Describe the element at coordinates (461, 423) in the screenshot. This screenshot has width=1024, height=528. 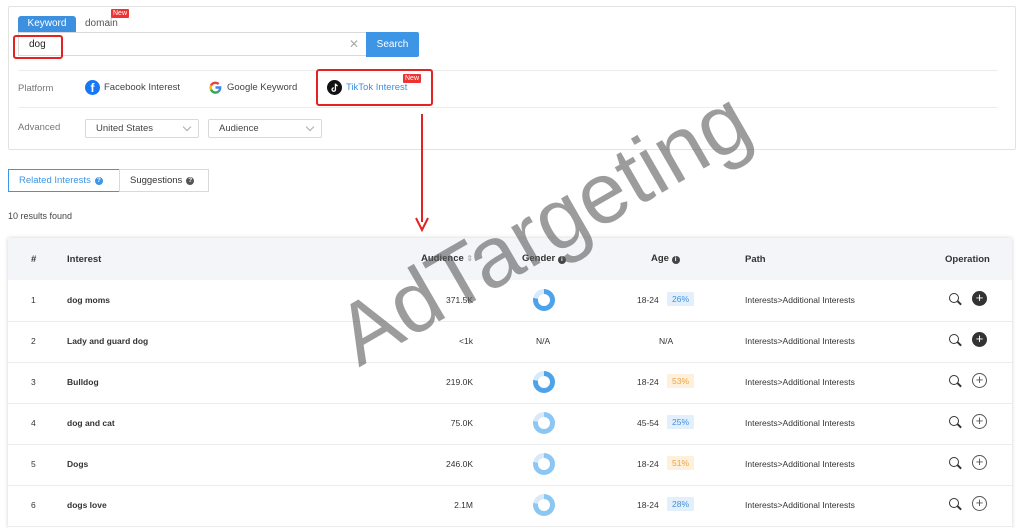
I see `audience-value: 75.0K` at that location.